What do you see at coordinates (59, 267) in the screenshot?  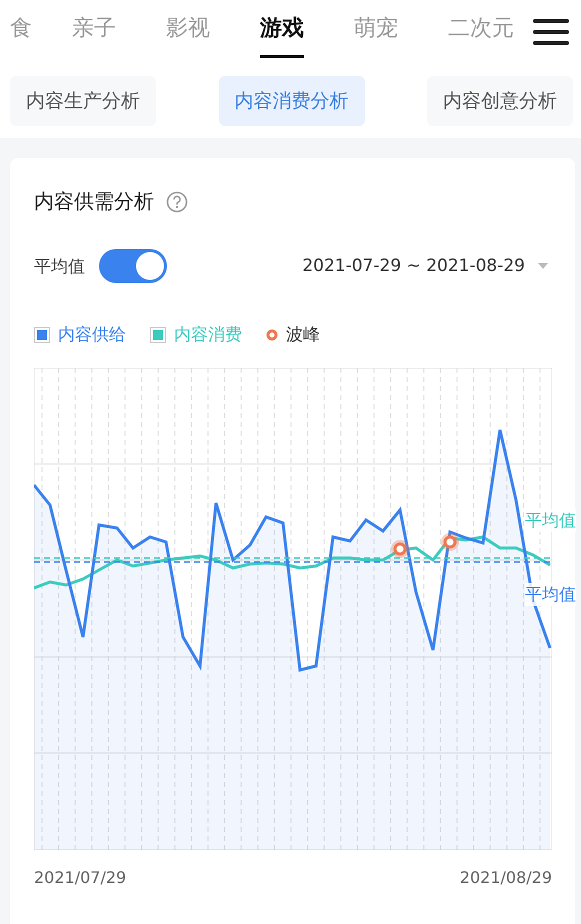 I see `average-label: 平均值` at bounding box center [59, 267].